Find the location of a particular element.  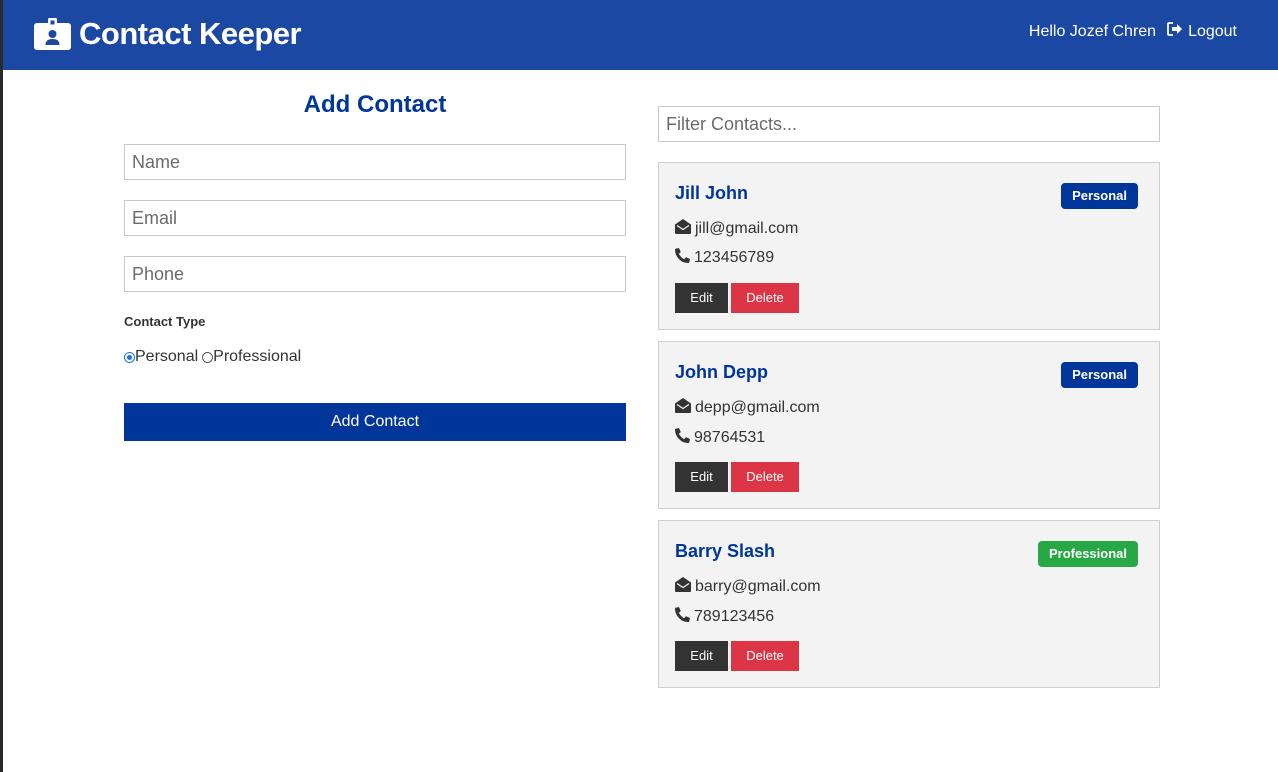

email-input is located at coordinates (375, 218).